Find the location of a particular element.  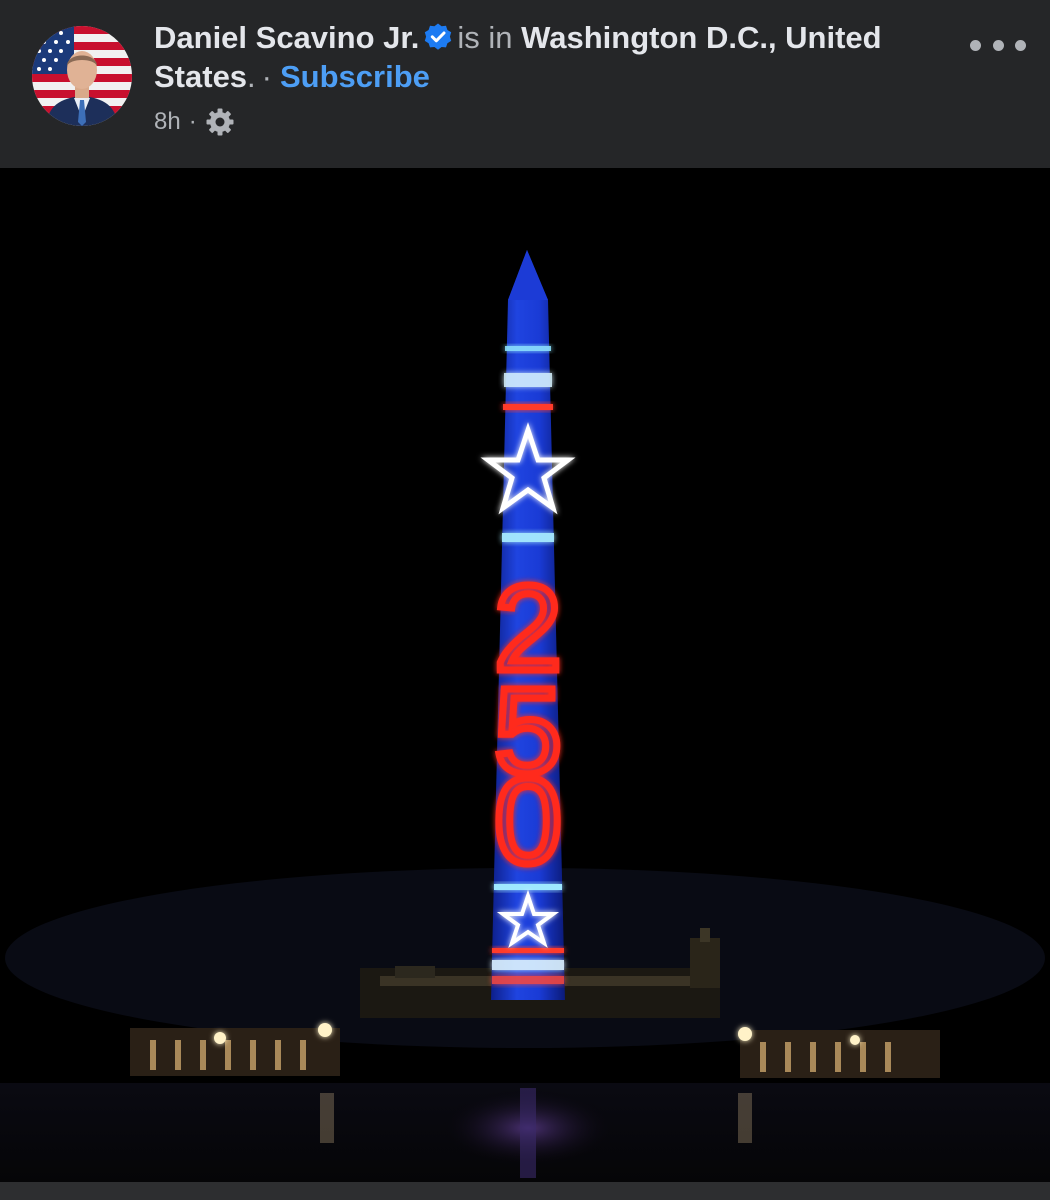

verified-badge-icon is located at coordinates (438, 36).